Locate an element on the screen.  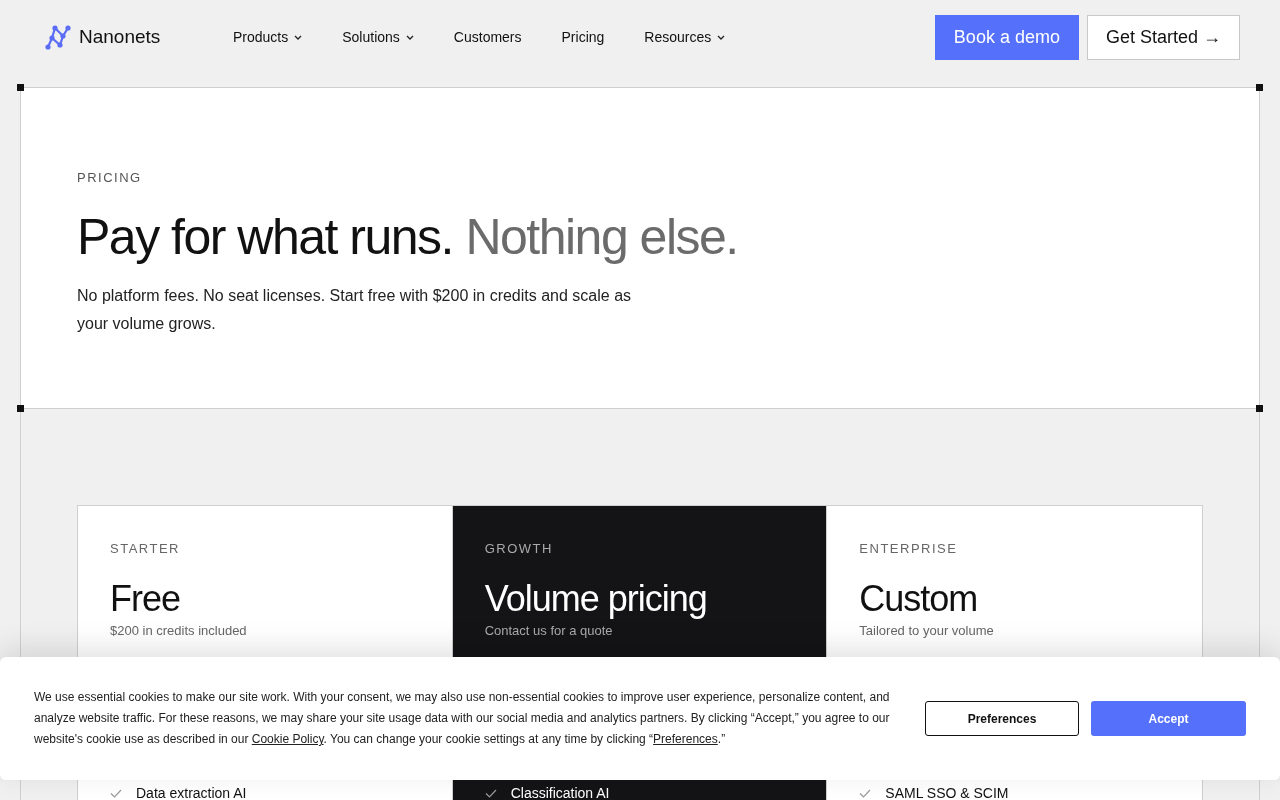
nav-link: Solutions is located at coordinates (378, 37).